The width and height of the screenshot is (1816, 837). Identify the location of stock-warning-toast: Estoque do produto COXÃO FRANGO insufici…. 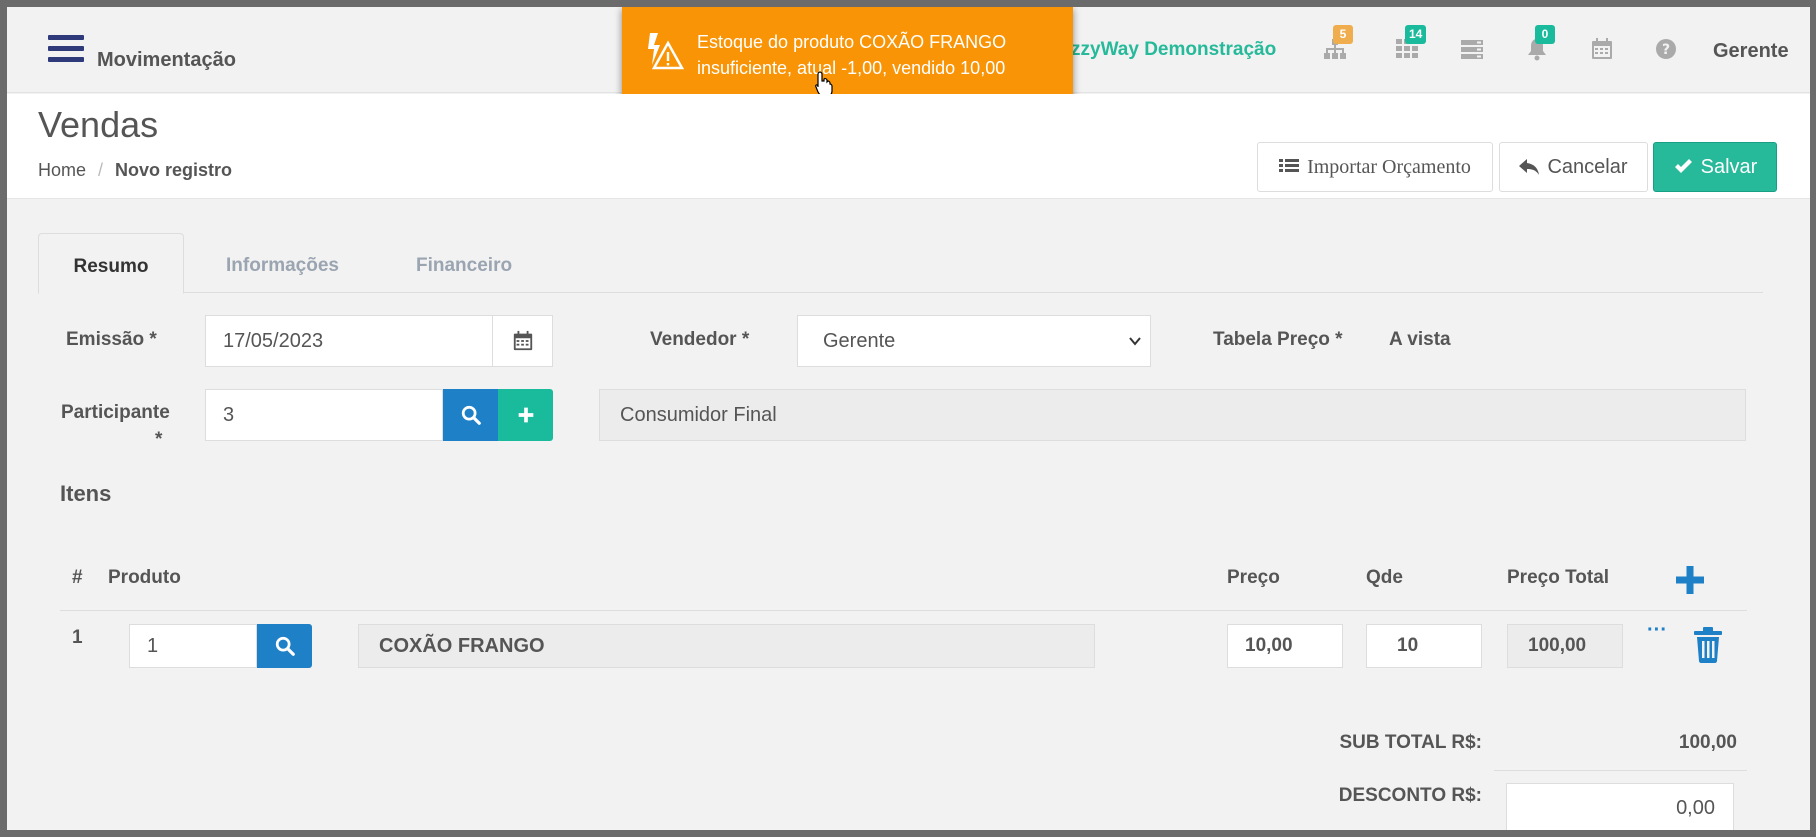
(847, 55).